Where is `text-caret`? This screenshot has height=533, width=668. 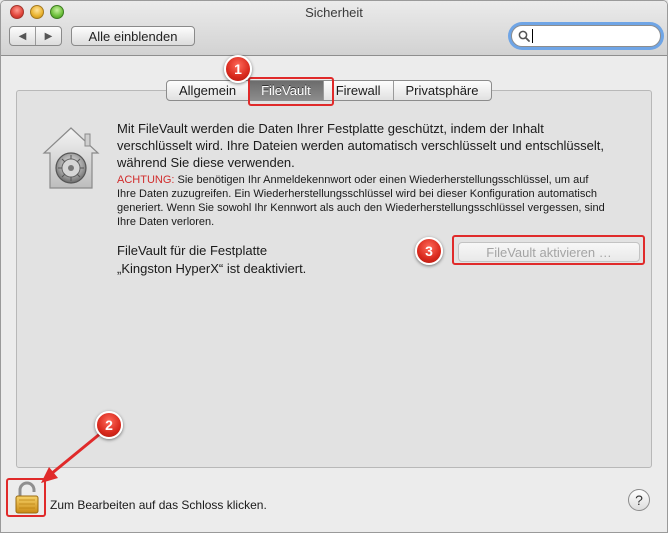 text-caret is located at coordinates (532, 36).